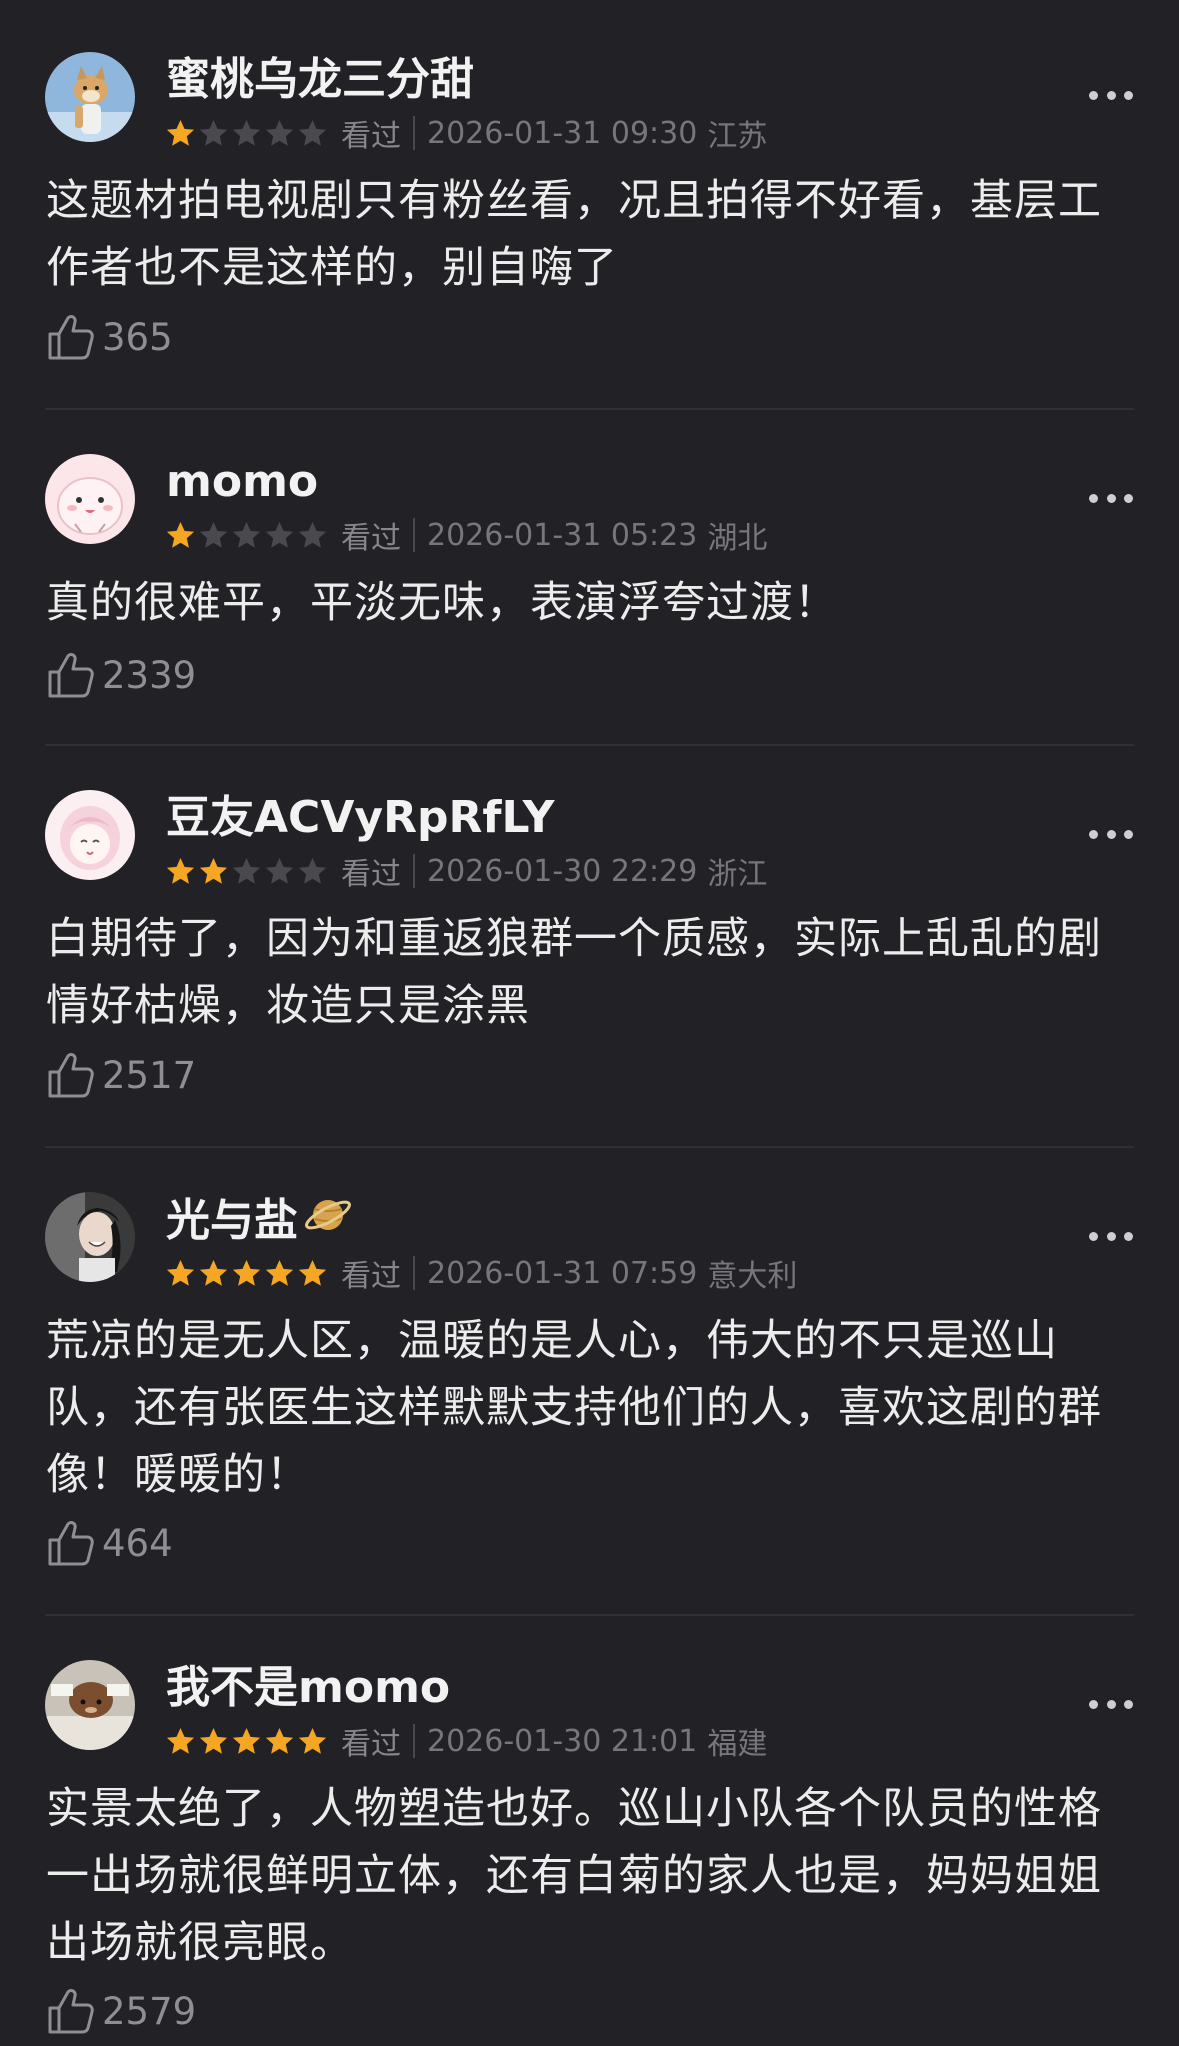 This screenshot has width=1179, height=2046. I want to click on review-meta: 看过 2026-01-31 07:59 意大利, so click(480, 1273).